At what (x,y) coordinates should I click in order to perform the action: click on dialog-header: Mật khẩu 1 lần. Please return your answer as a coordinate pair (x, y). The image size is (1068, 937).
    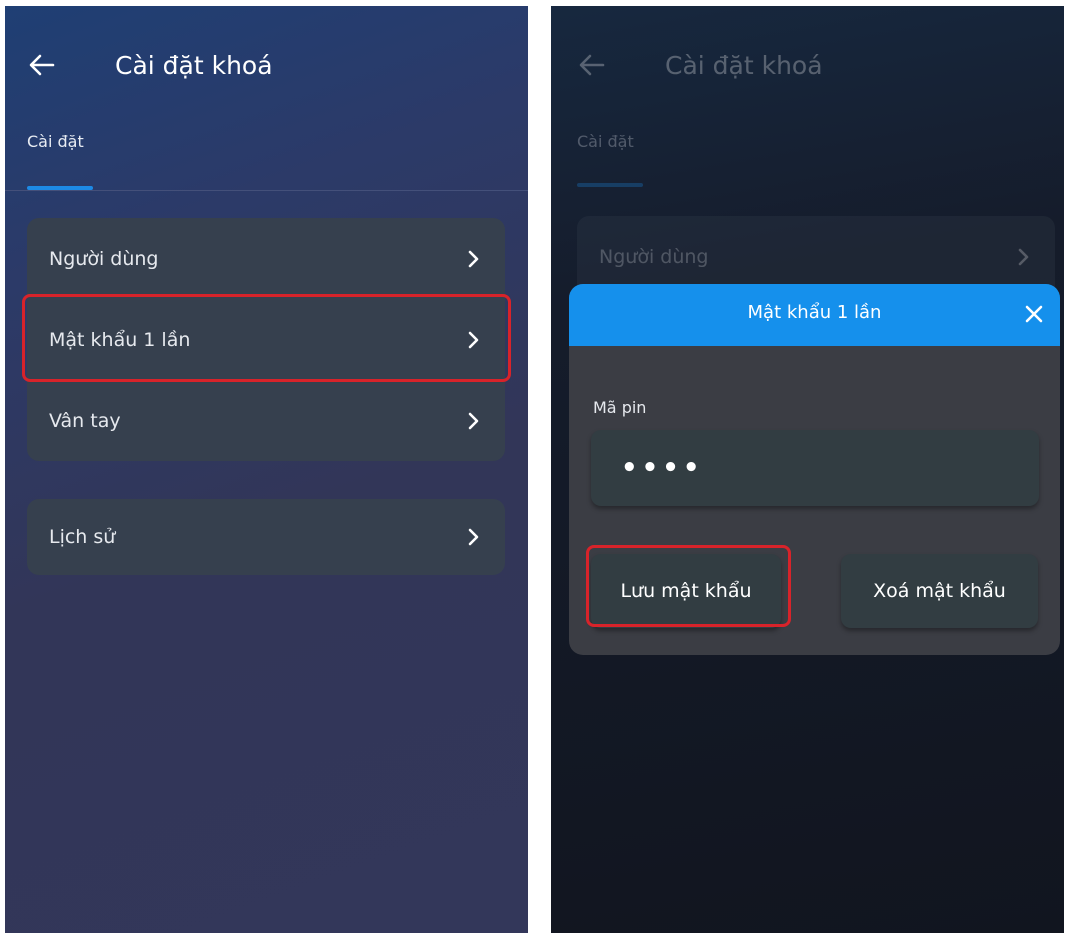
    Looking at the image, I should click on (814, 315).